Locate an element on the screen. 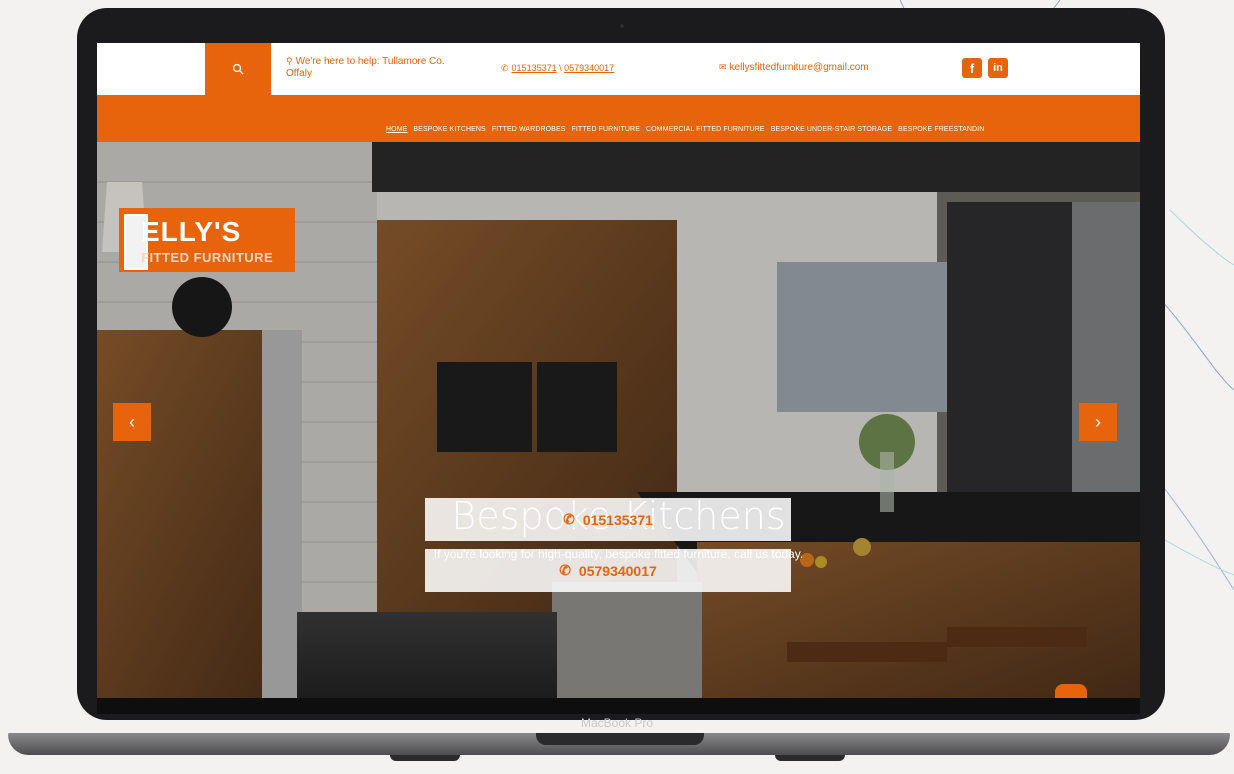 The height and width of the screenshot is (774, 1234). logo-tagline: FITTED FURNITURE is located at coordinates (207, 257).